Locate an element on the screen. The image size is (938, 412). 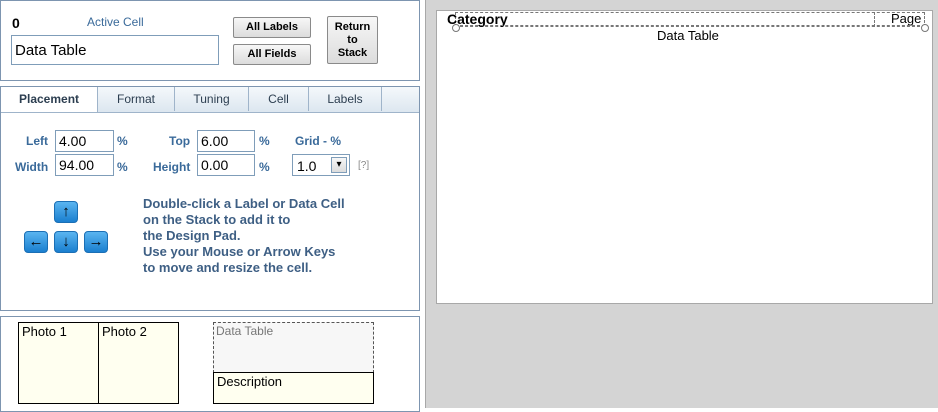
tab-labels: Labels is located at coordinates (345, 99).